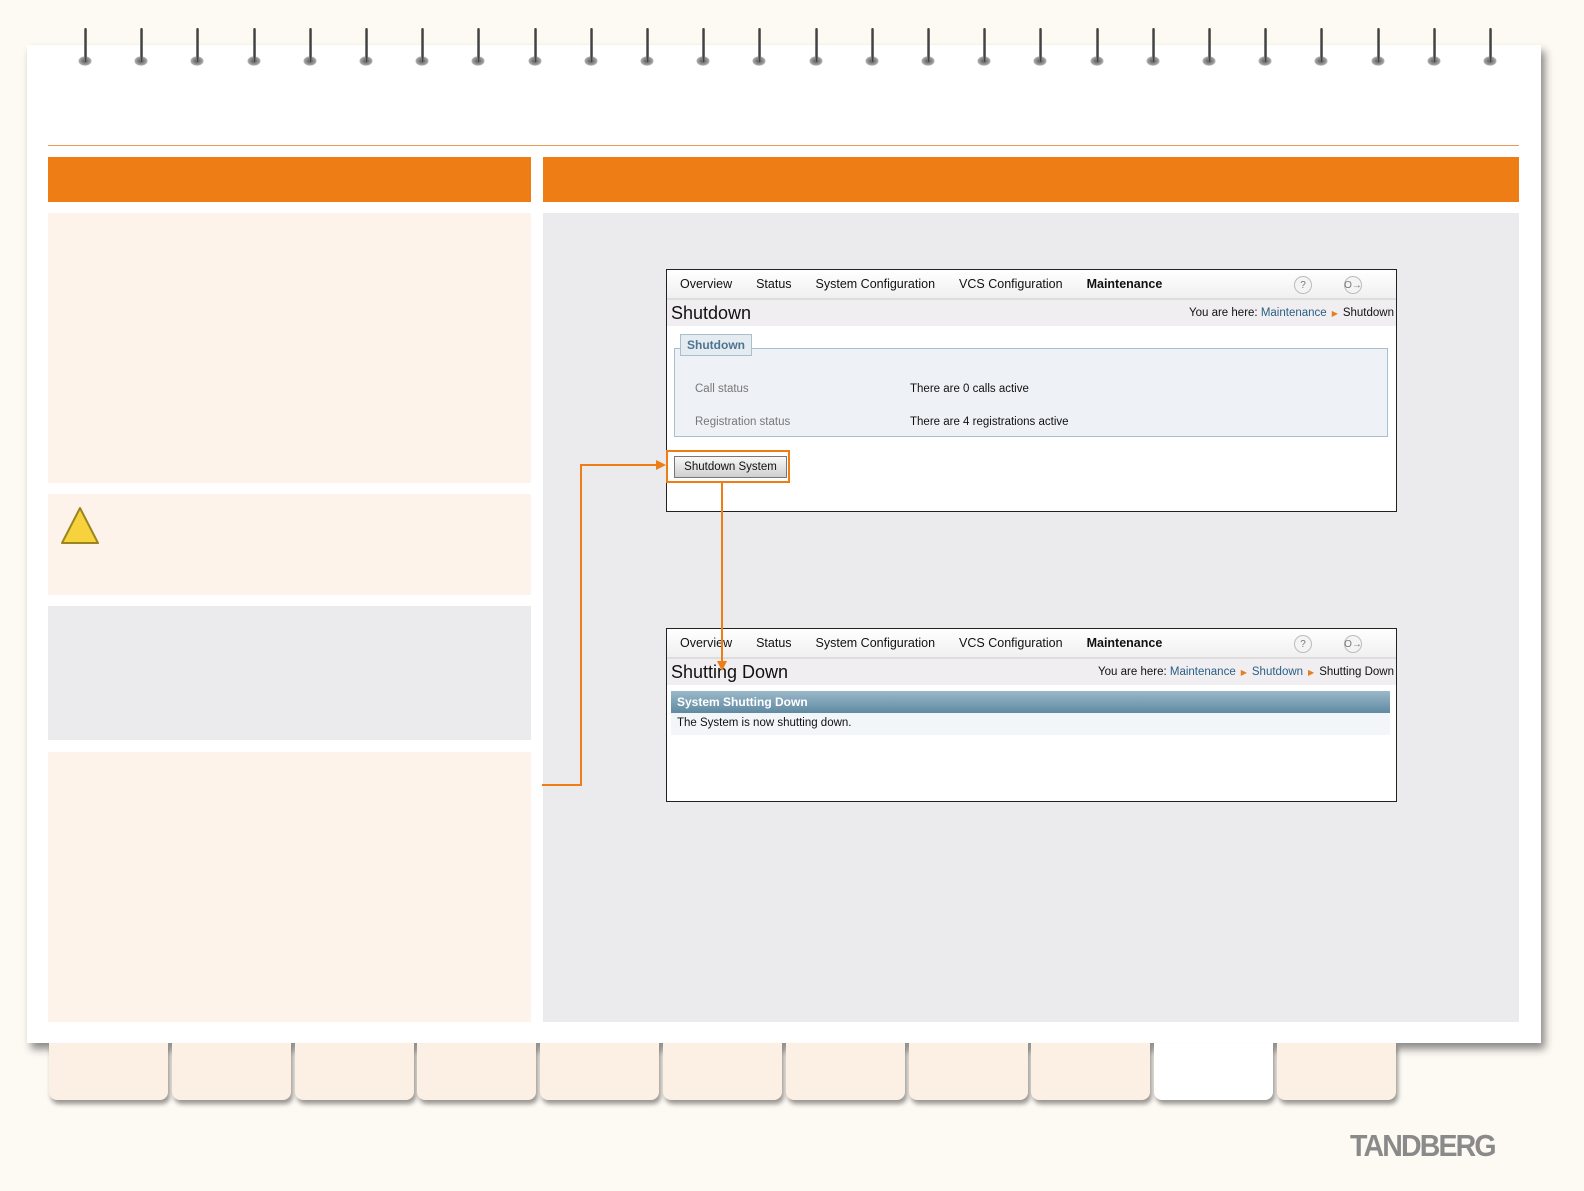 Image resolution: width=1584 pixels, height=1191 pixels. Describe the element at coordinates (706, 284) in the screenshot. I see `nav-overview: Overview` at that location.